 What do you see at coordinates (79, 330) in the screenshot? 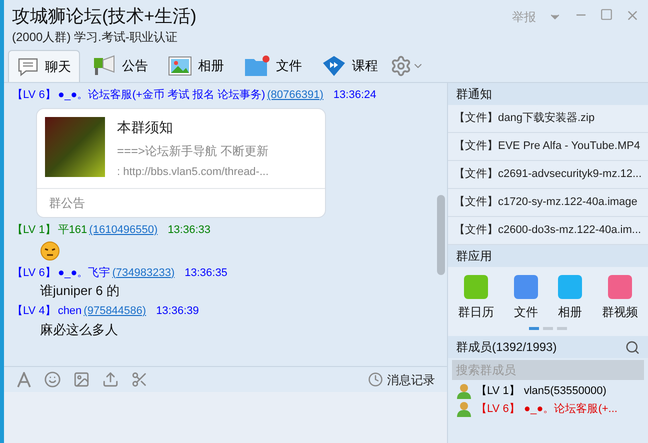
I see `message-text: 麻必这么多人` at bounding box center [79, 330].